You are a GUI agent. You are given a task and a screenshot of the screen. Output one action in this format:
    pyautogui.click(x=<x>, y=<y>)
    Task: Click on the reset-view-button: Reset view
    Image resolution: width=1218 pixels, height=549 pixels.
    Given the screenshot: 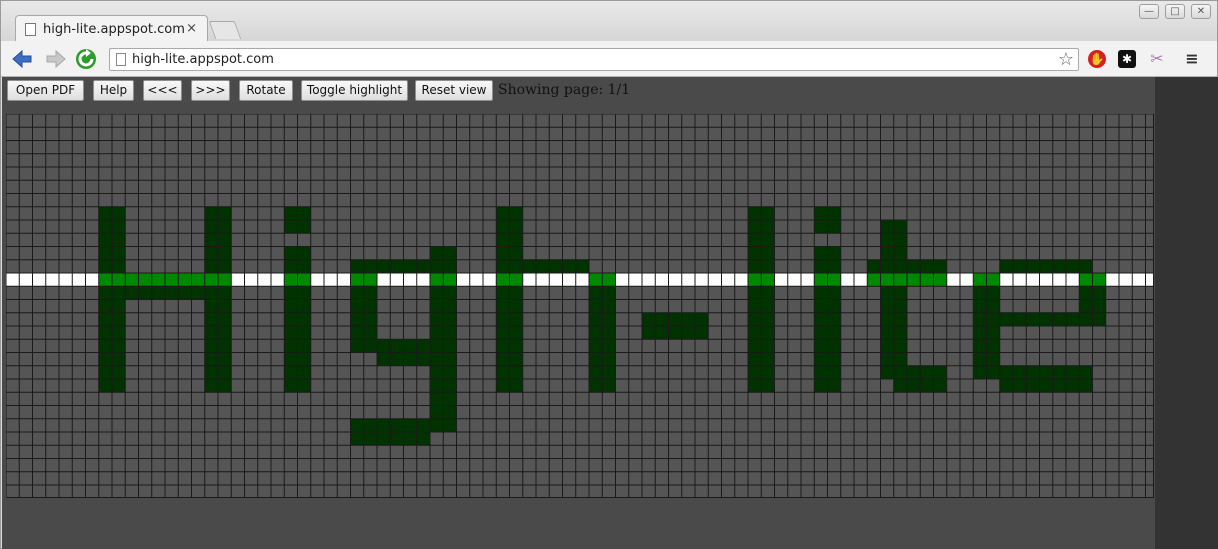 What is the action you would take?
    pyautogui.click(x=454, y=90)
    